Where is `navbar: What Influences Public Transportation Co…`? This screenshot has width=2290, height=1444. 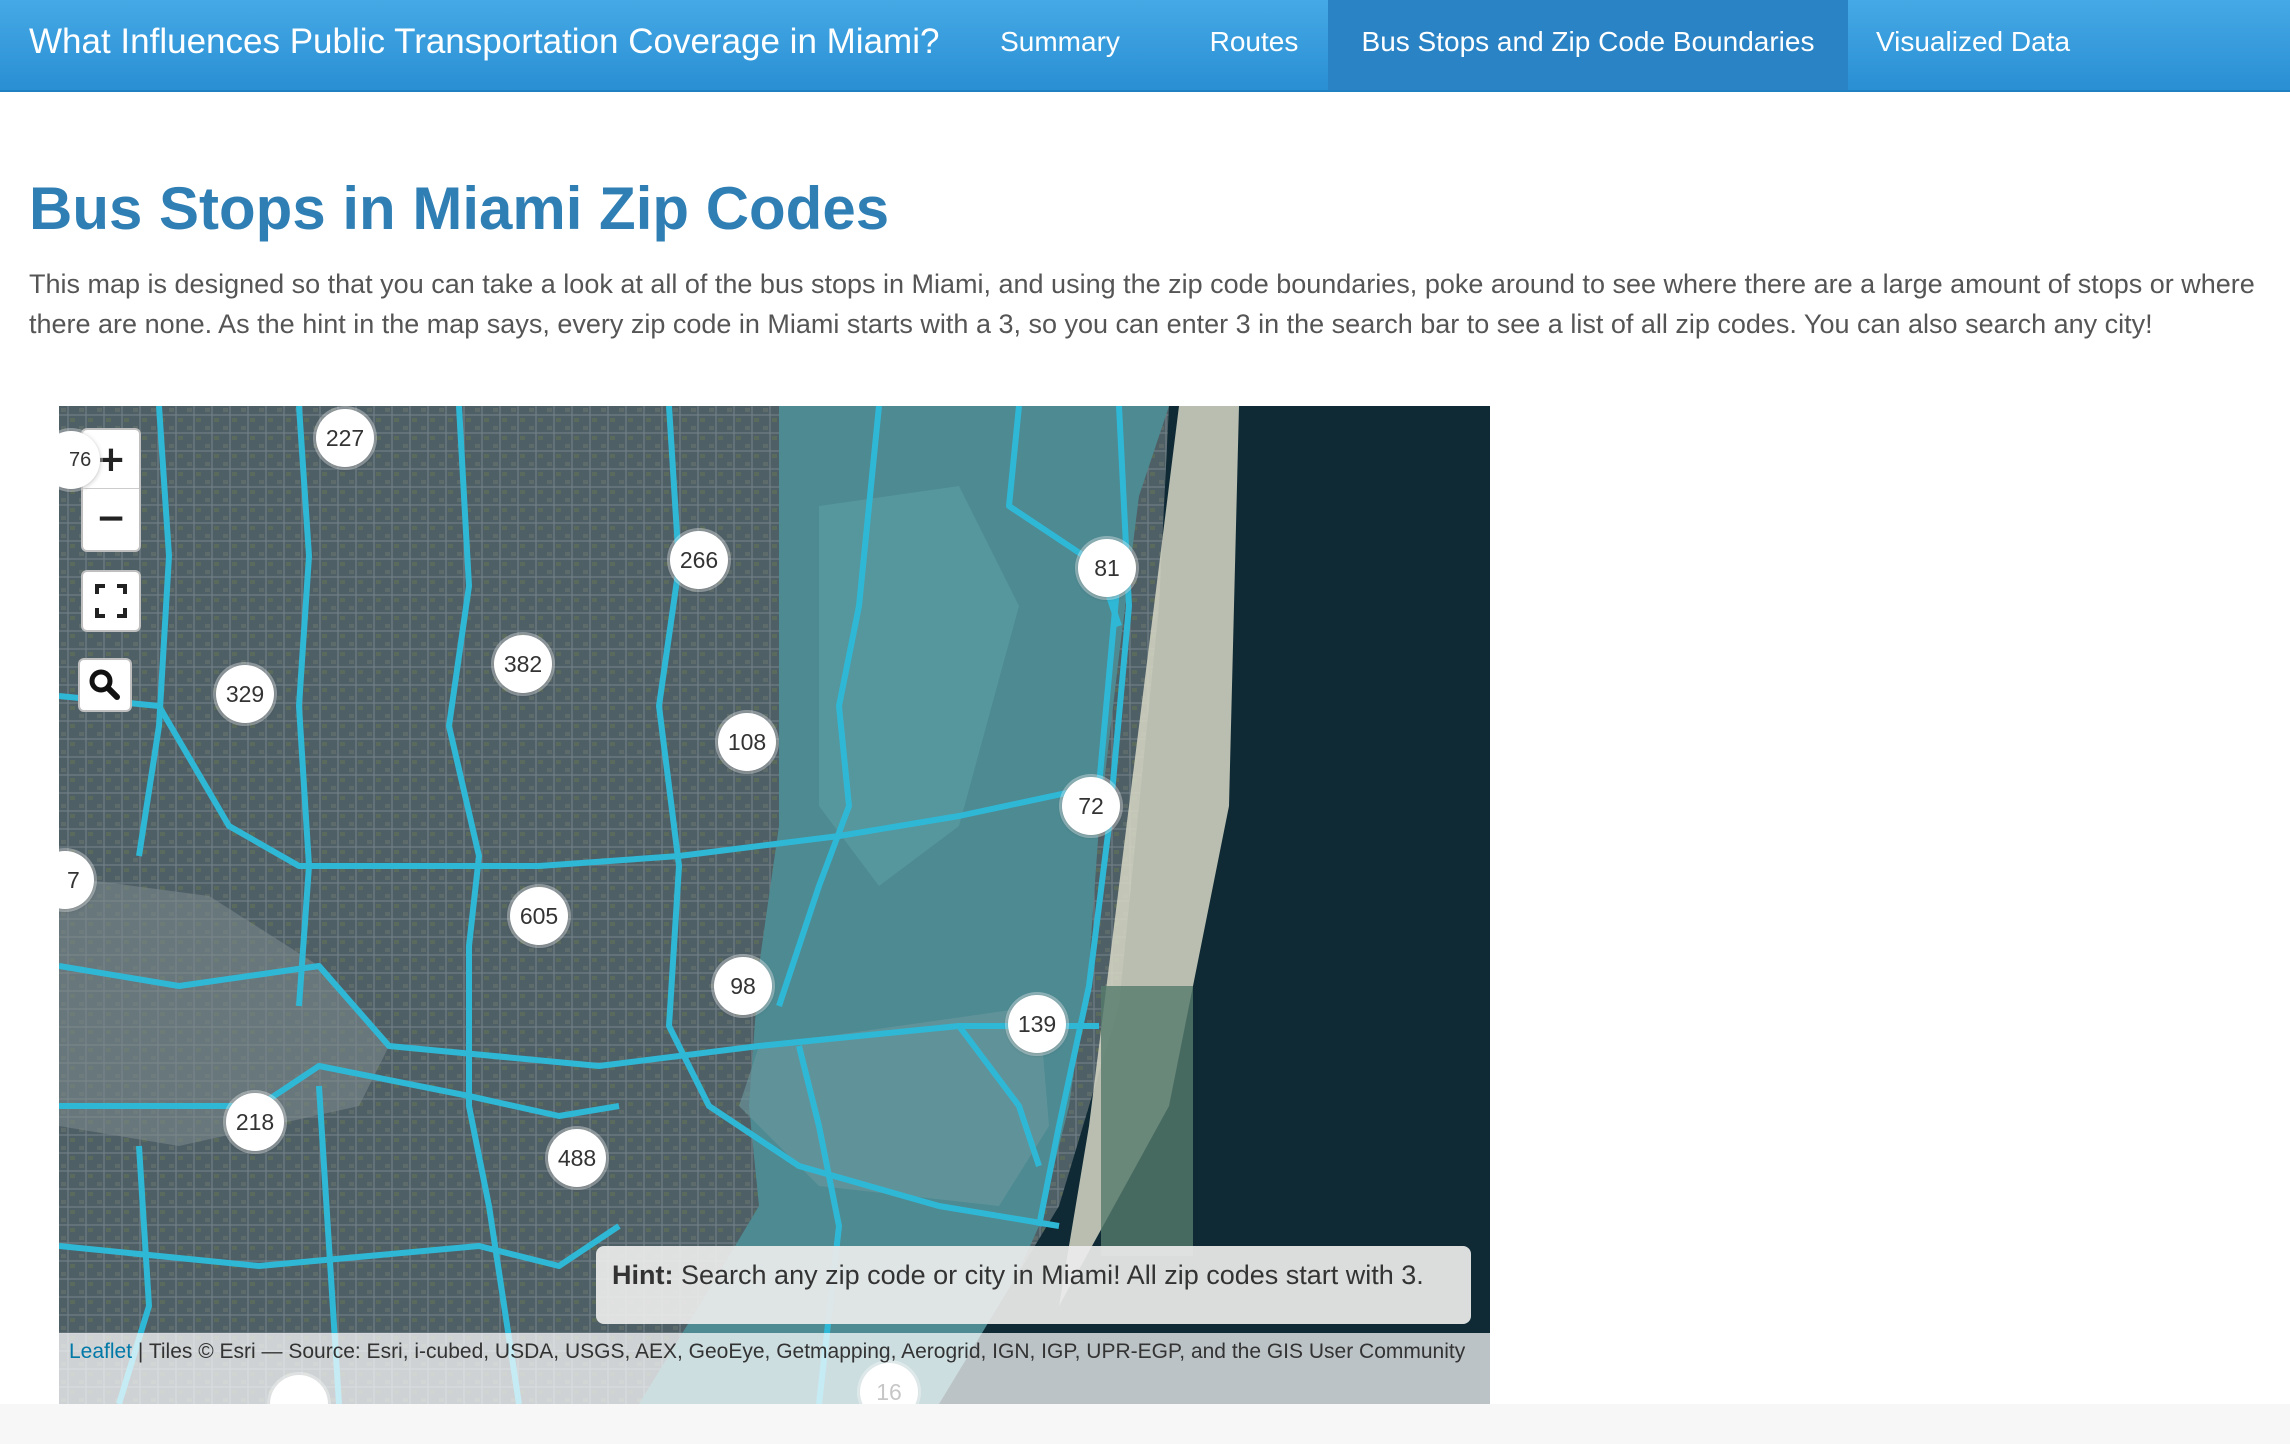
navbar: What Influences Public Transportation Co… is located at coordinates (1145, 46).